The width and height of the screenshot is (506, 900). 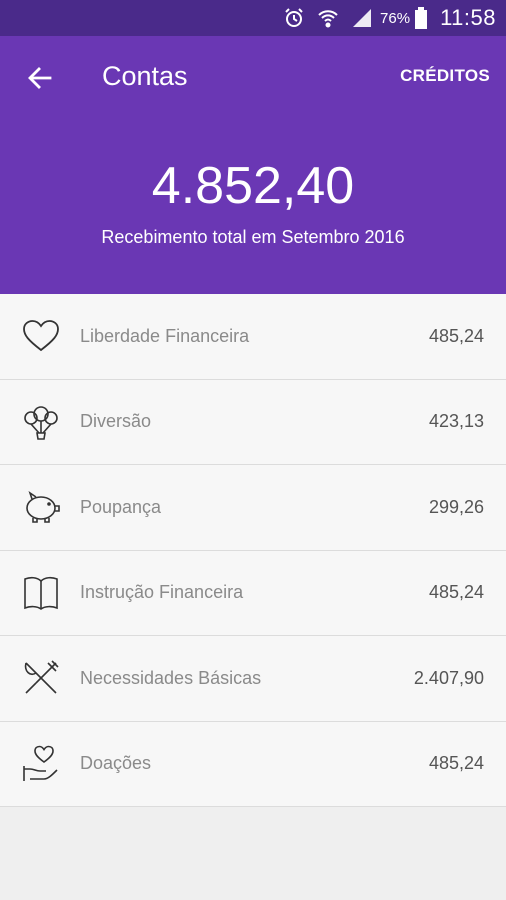 I want to click on back-button, so click(x=40, y=78).